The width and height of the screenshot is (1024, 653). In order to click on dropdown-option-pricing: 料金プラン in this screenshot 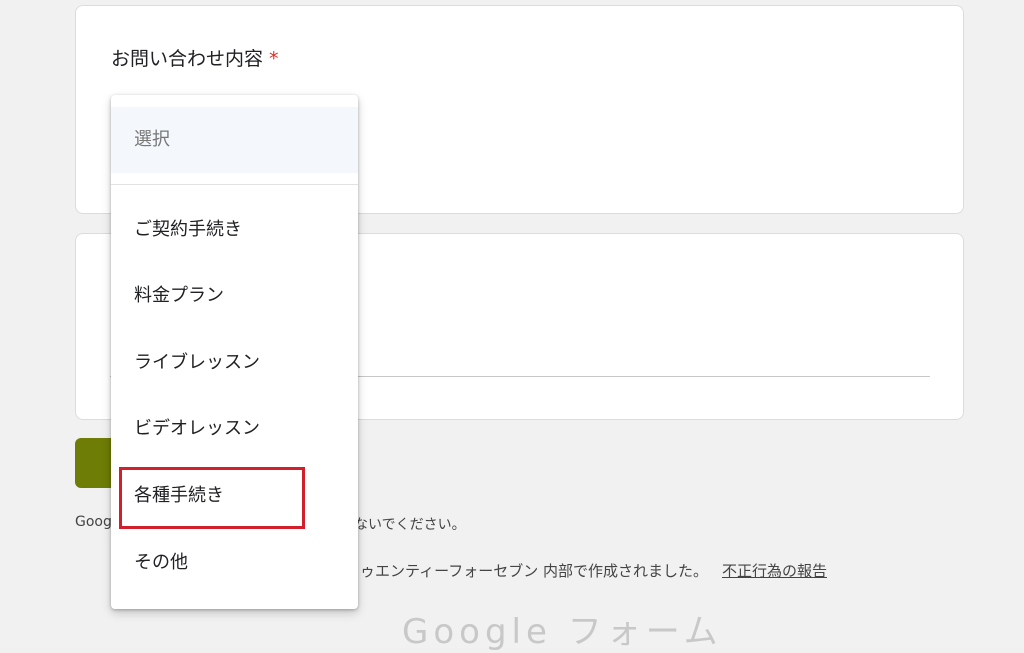, I will do `click(234, 296)`.